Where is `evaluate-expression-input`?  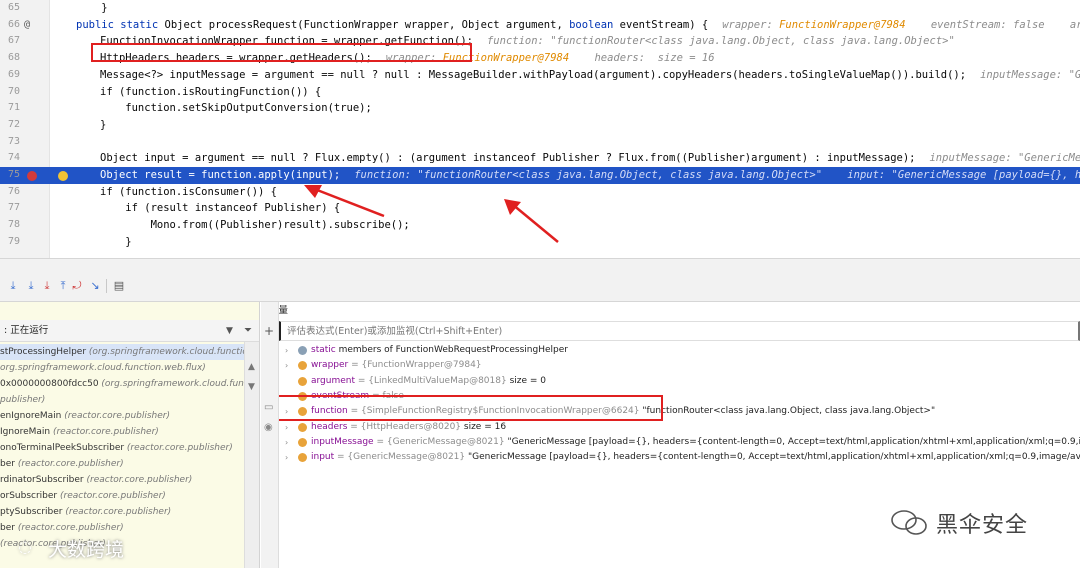
evaluate-expression-input is located at coordinates (679, 331).